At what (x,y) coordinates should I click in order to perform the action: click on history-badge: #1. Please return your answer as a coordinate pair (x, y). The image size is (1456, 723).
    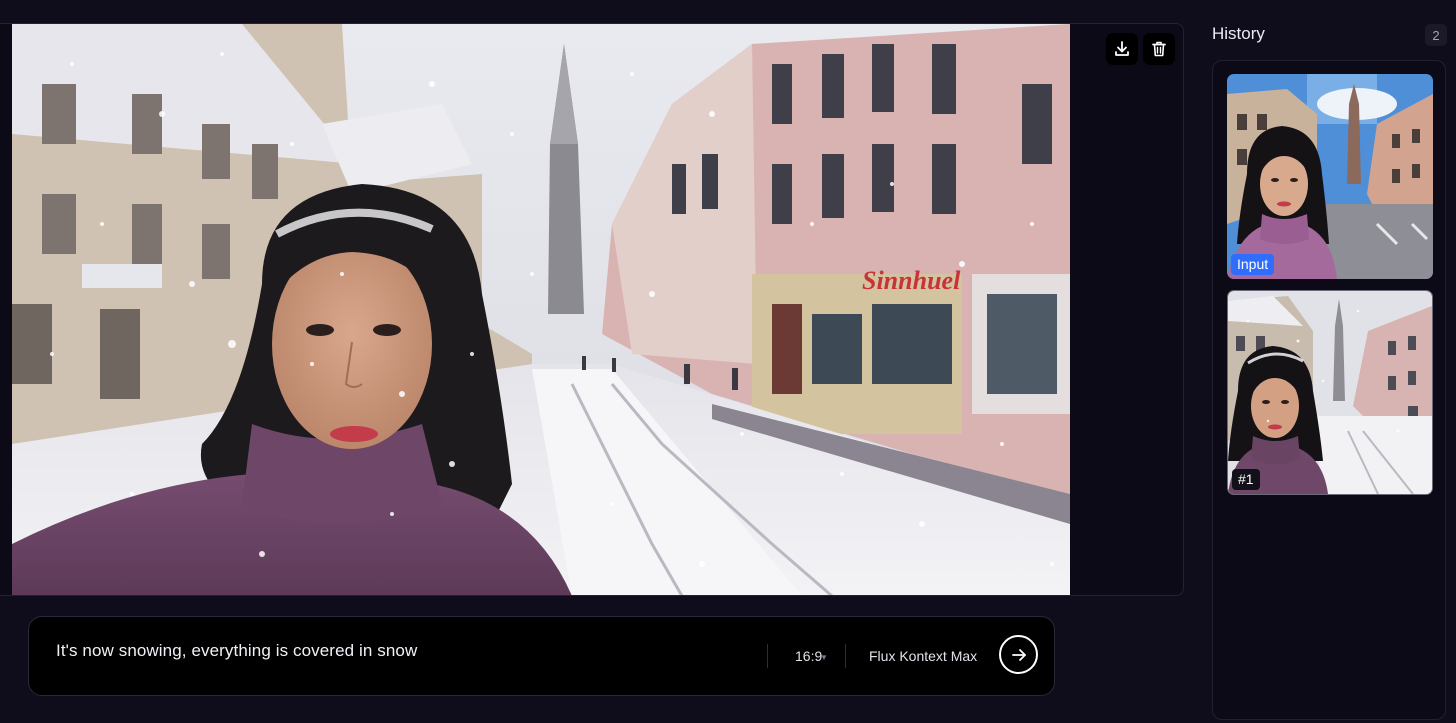
    Looking at the image, I should click on (1246, 479).